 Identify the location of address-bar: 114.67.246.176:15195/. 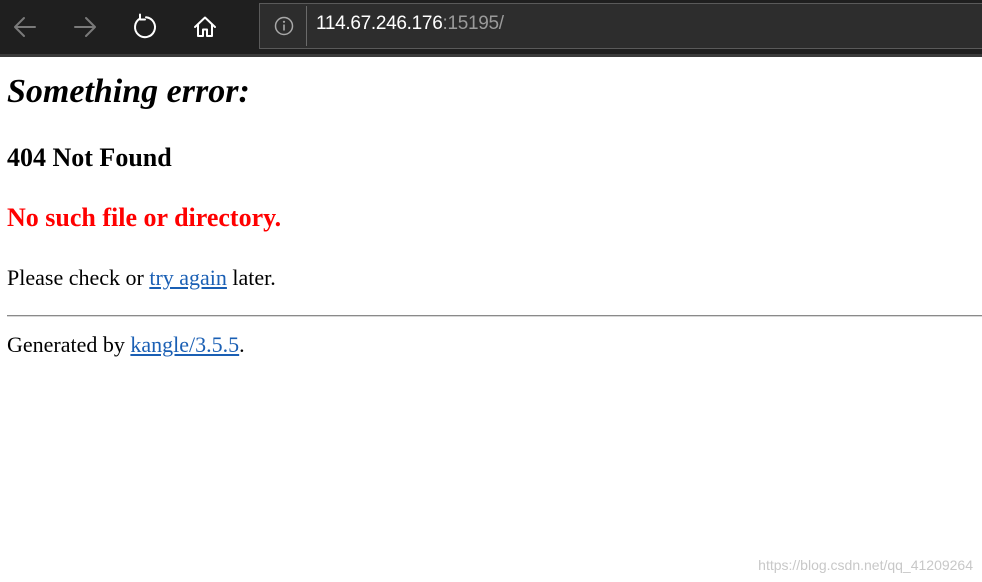
(620, 26).